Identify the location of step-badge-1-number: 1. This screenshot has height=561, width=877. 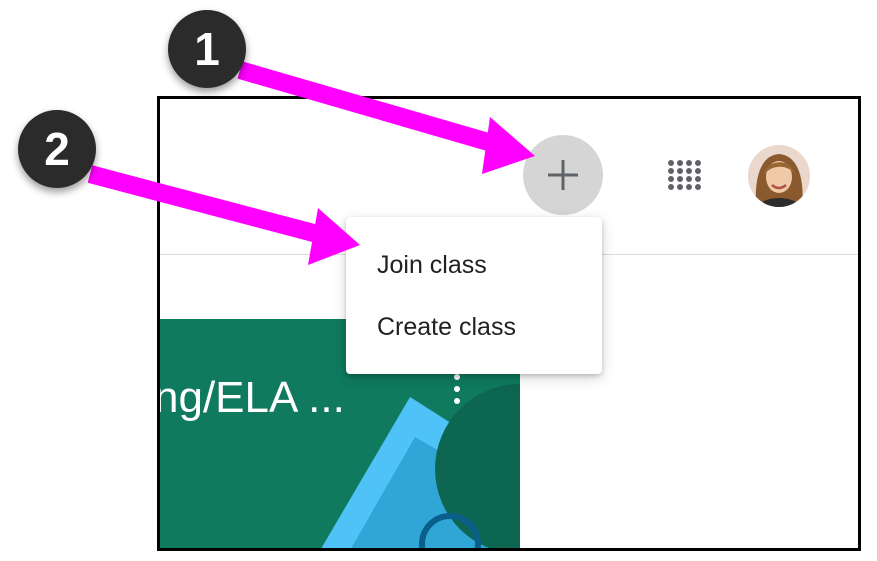
(207, 49).